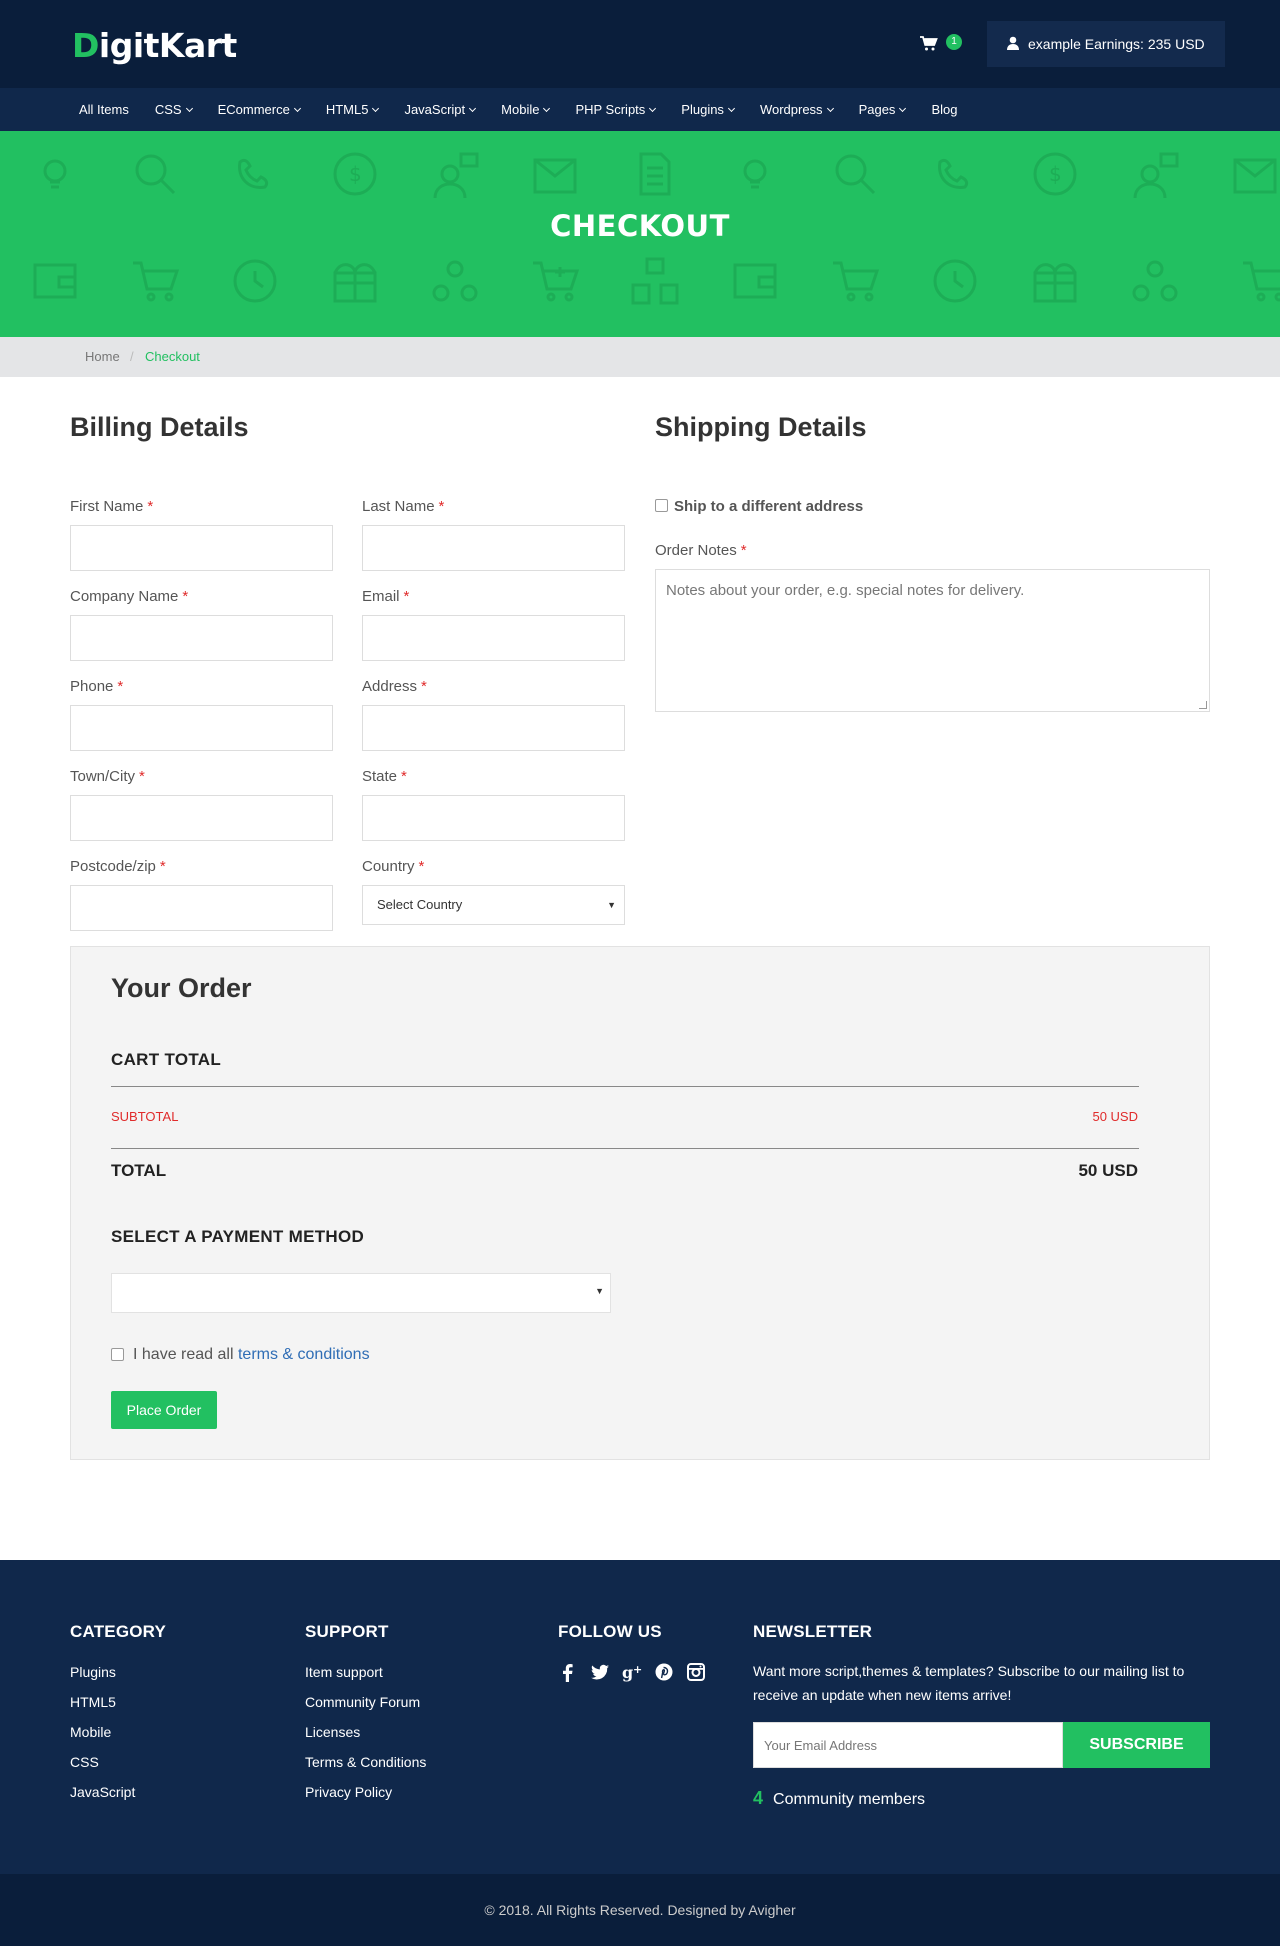 This screenshot has height=1946, width=1280. I want to click on country-select-value: Select Country, so click(420, 904).